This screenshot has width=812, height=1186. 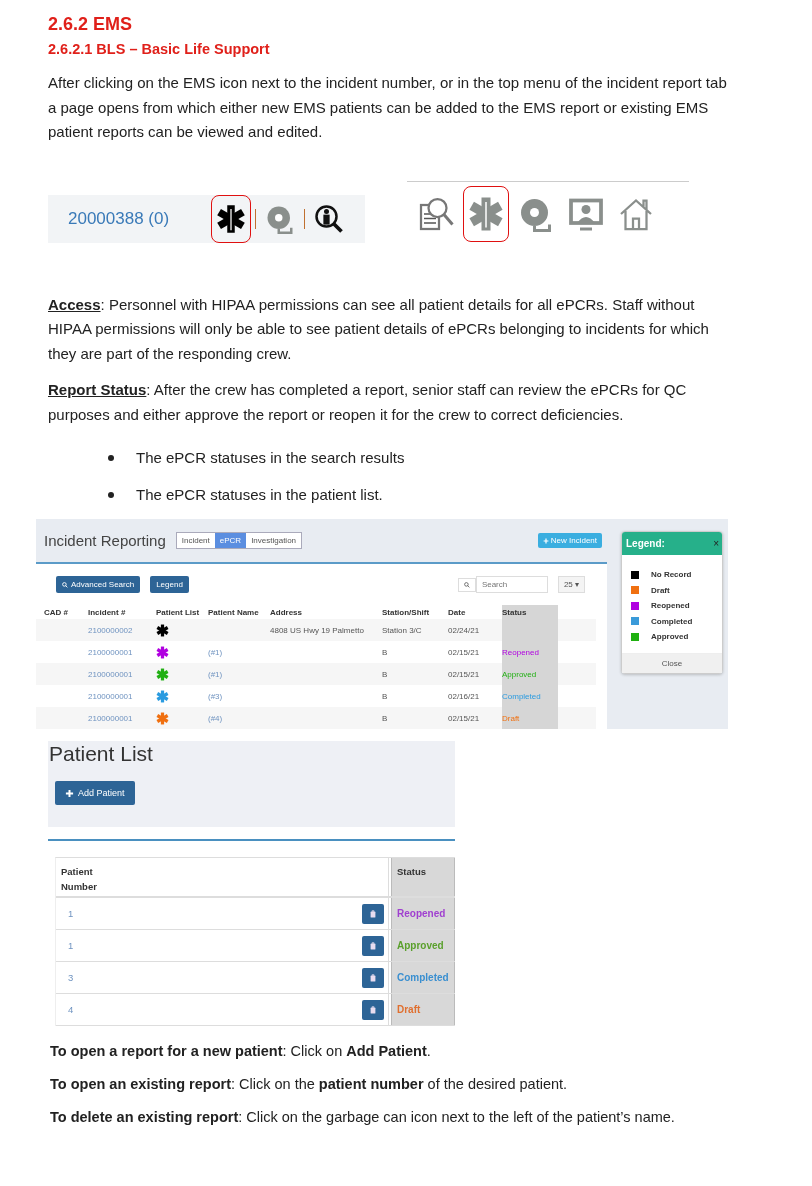 I want to click on column-header: Patient List, so click(x=178, y=612).